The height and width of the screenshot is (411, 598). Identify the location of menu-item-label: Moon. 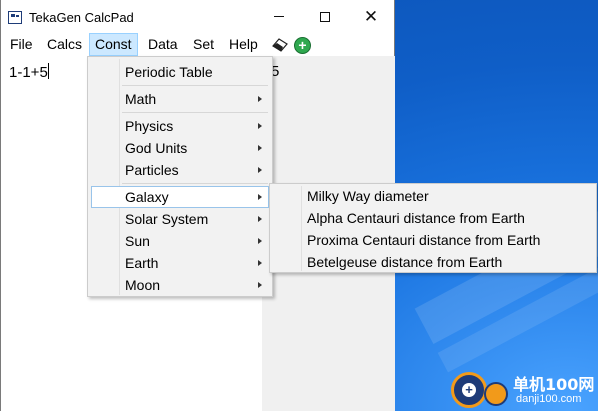
(143, 285).